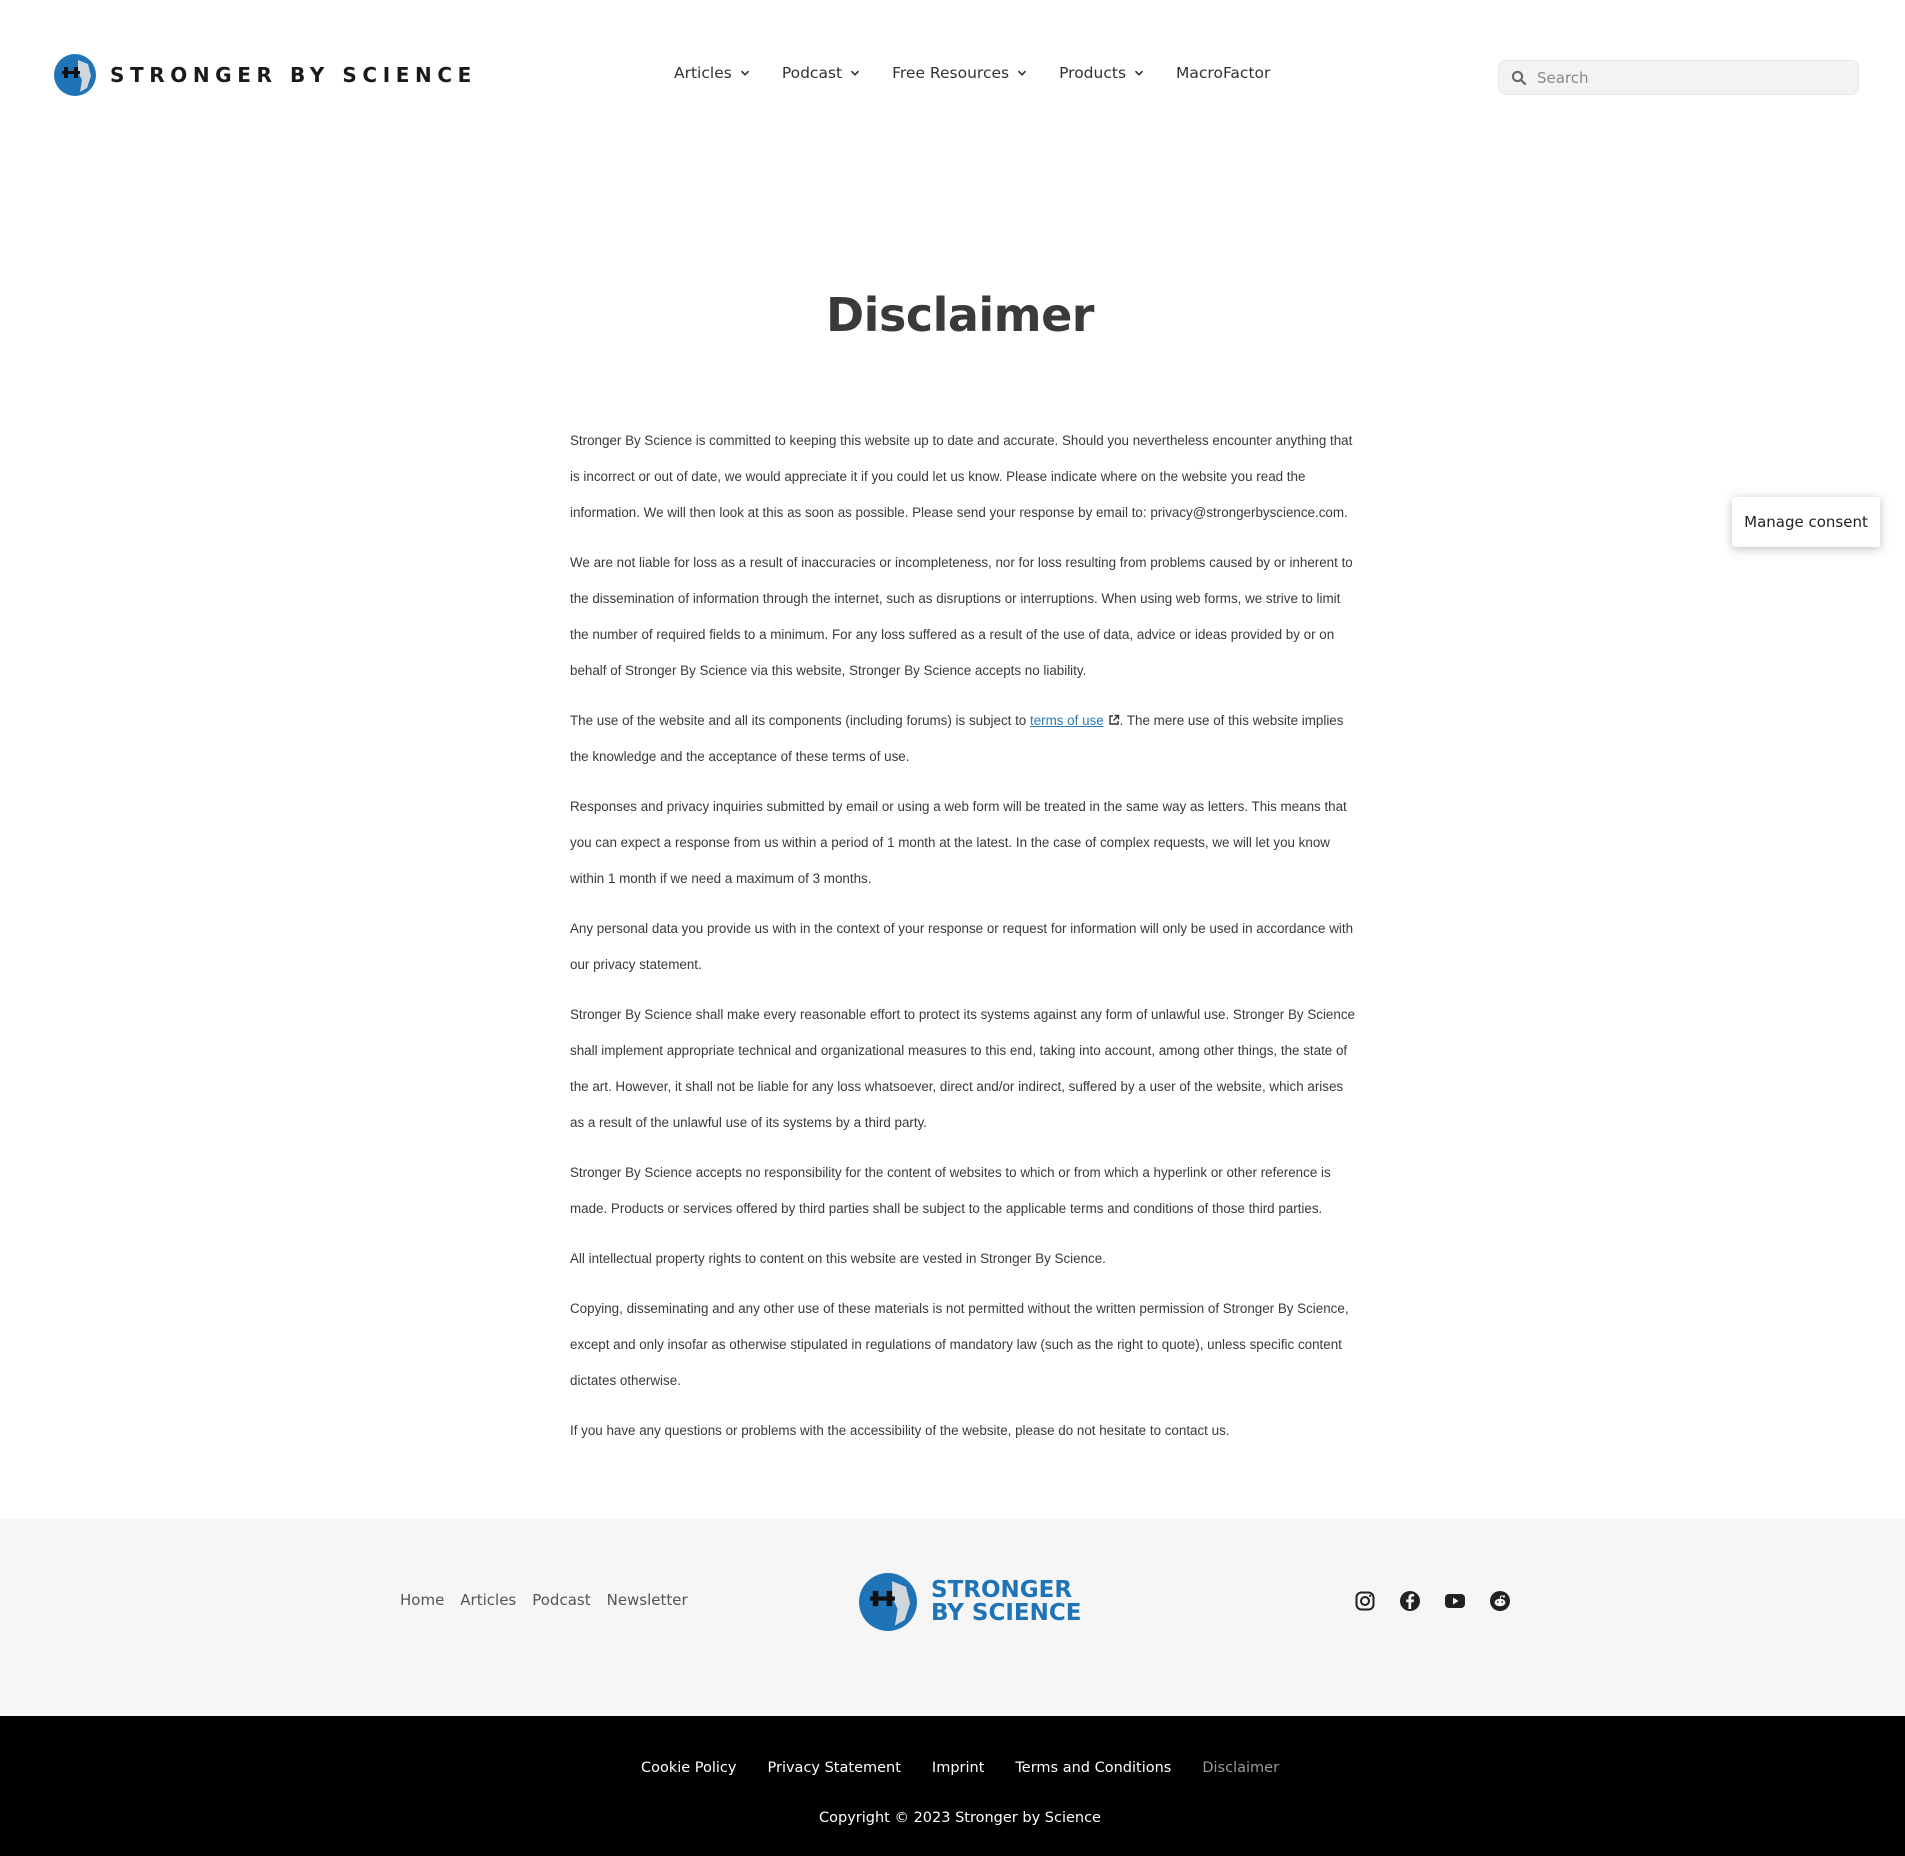  What do you see at coordinates (960, 1818) in the screenshot?
I see `copyright: Copyright © 2023 Stronger by Science` at bounding box center [960, 1818].